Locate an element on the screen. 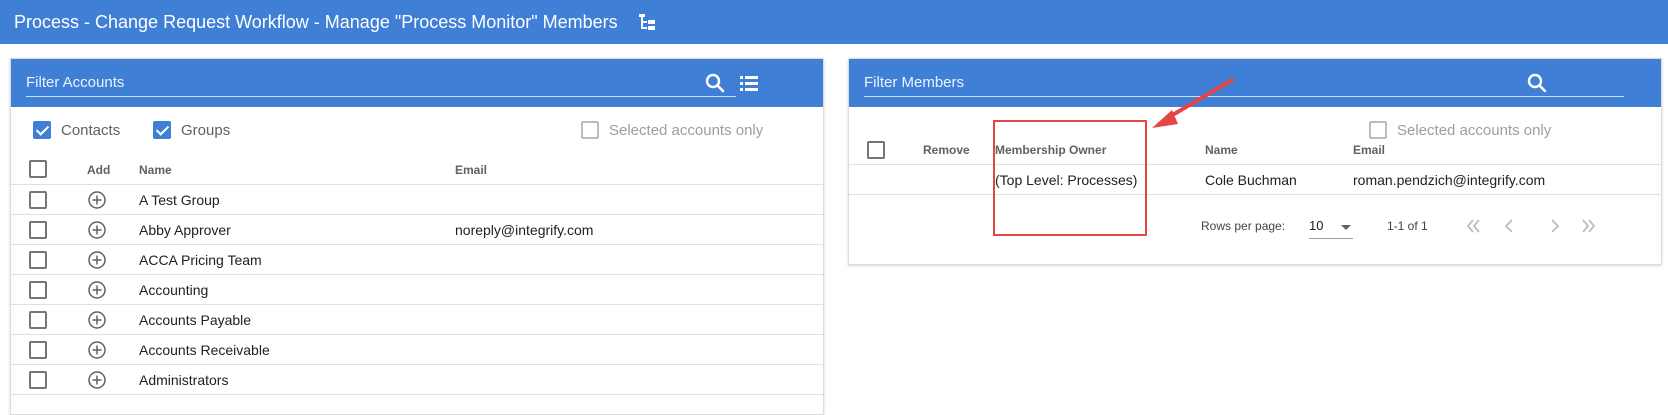  table-row: Accounting is located at coordinates (417, 290).